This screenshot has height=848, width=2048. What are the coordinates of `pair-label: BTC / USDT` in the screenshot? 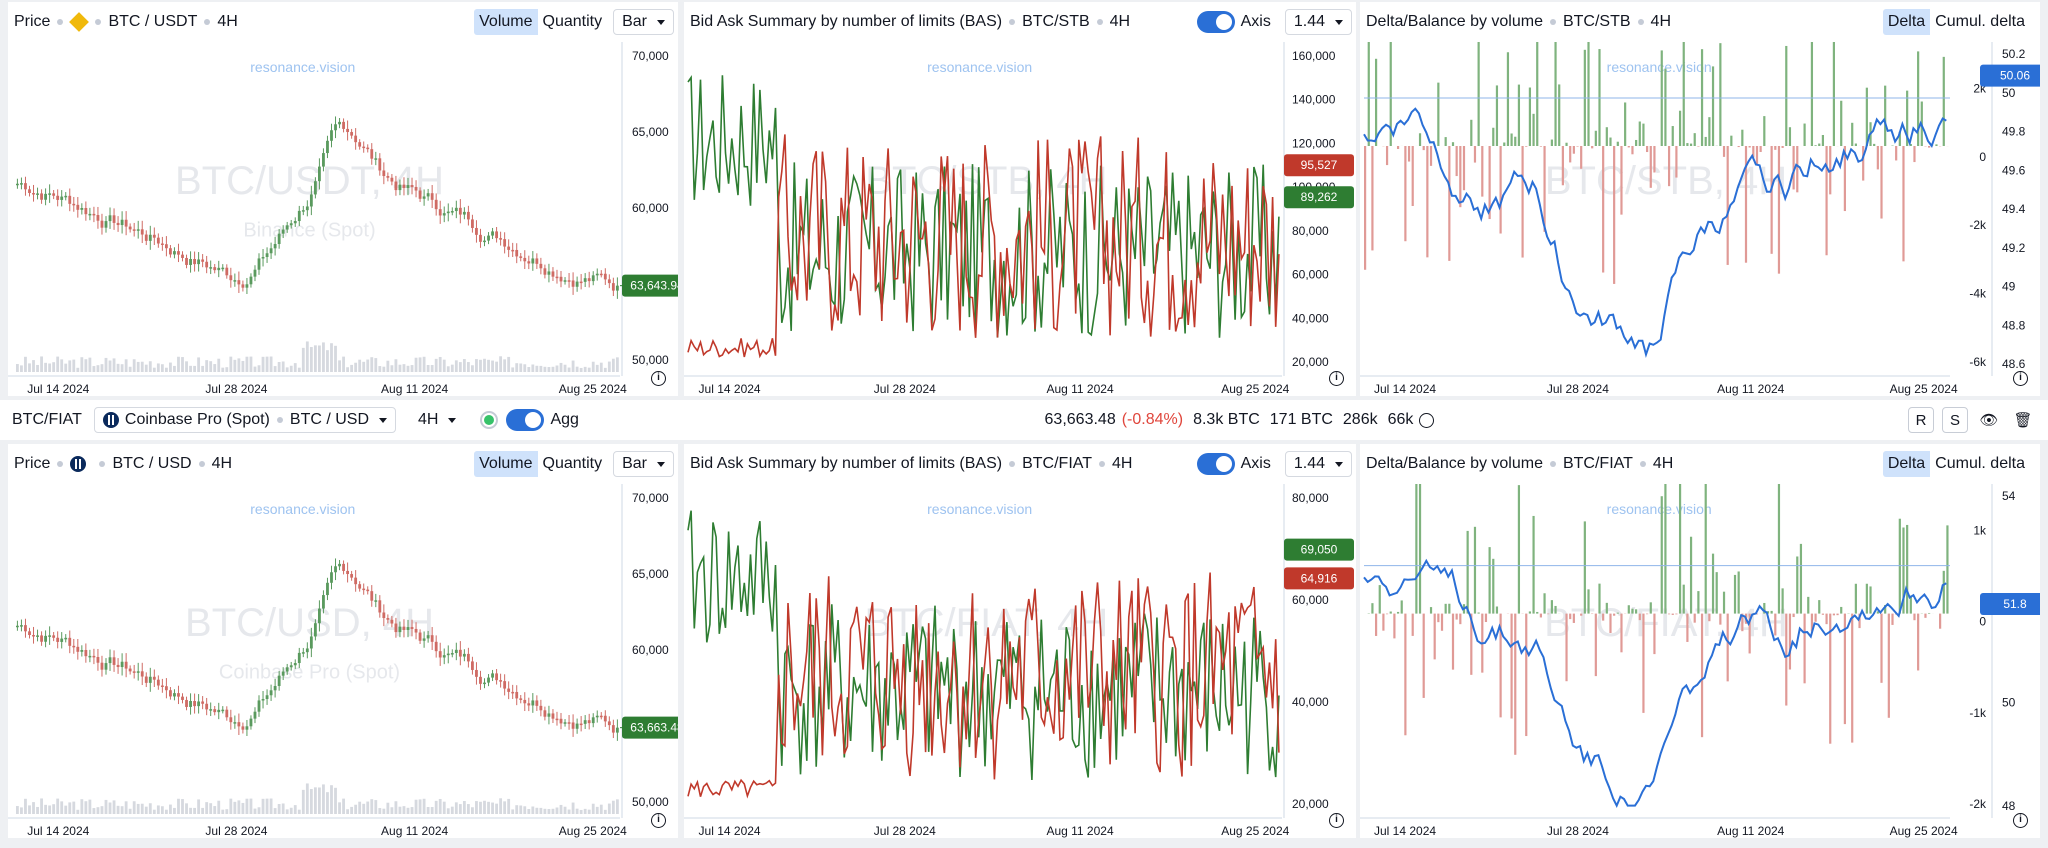 It's located at (152, 22).